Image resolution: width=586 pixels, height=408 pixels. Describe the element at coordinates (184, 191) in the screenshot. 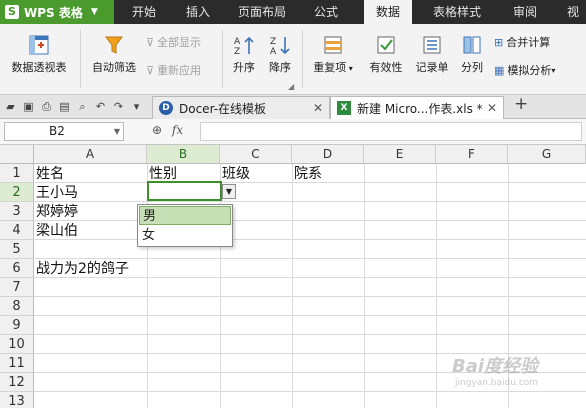

I see `active-cell-b2` at that location.